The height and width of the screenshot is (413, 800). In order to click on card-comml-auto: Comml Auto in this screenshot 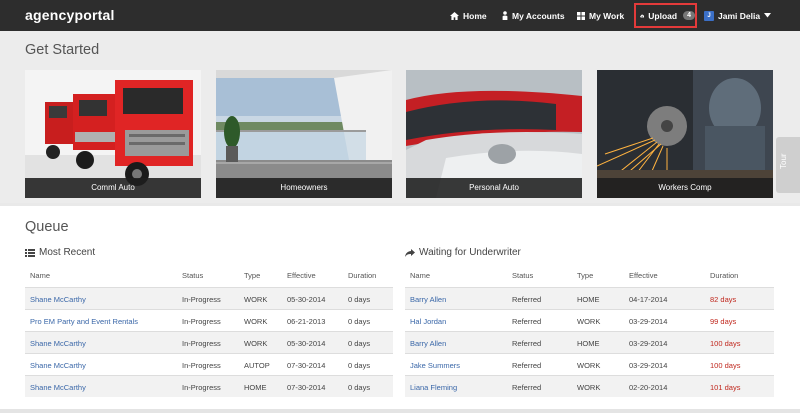, I will do `click(113, 134)`.